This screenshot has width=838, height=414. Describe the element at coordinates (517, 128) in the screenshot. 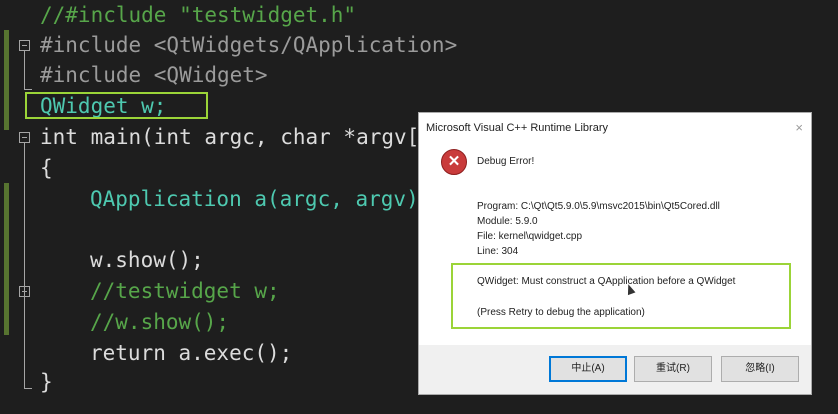

I see `dialog-title: Microsoft Visual C++ Runtime Library` at that location.